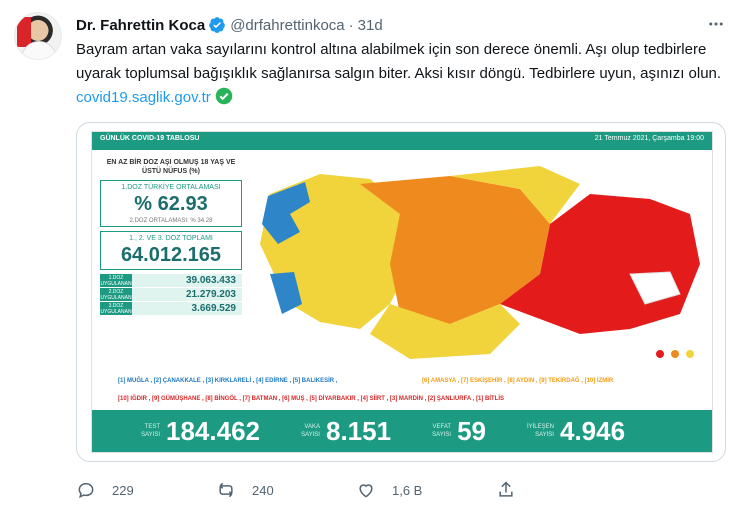  Describe the element at coordinates (442, 431) in the screenshot. I see `metric-label: VEFAT SAYISI` at that location.